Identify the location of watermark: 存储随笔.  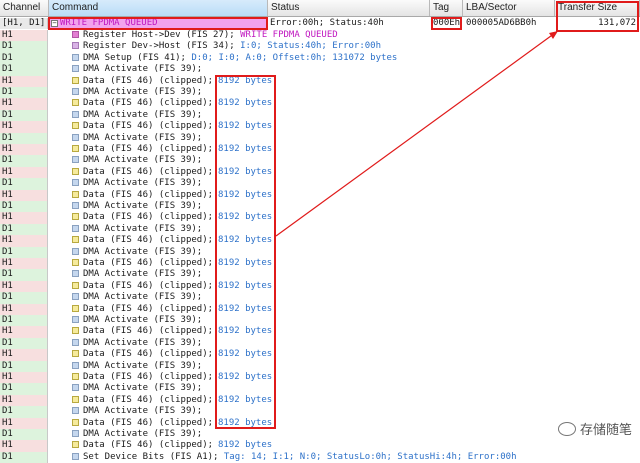
(594, 428).